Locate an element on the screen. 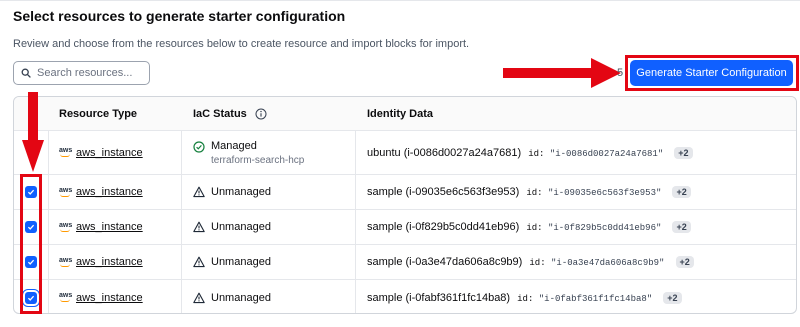  search-box is located at coordinates (81, 73).